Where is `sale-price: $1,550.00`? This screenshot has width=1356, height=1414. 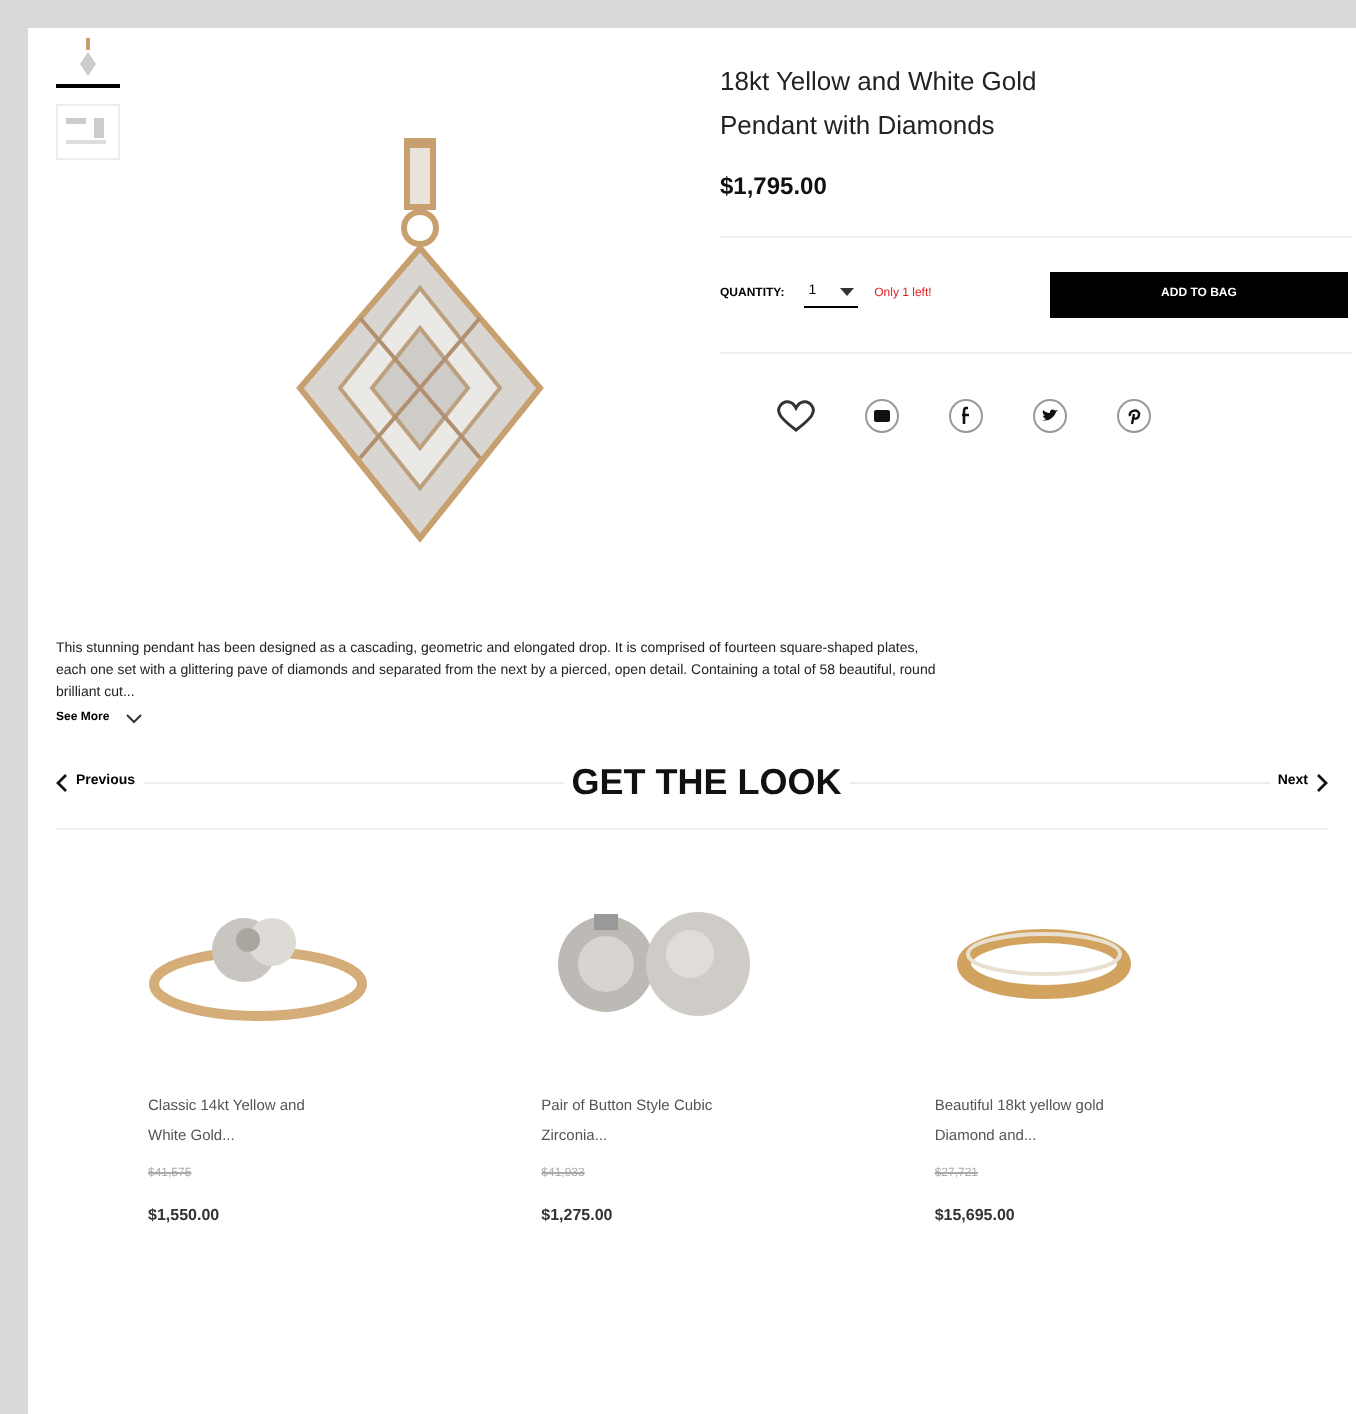
sale-price: $1,550.00 is located at coordinates (185, 1216).